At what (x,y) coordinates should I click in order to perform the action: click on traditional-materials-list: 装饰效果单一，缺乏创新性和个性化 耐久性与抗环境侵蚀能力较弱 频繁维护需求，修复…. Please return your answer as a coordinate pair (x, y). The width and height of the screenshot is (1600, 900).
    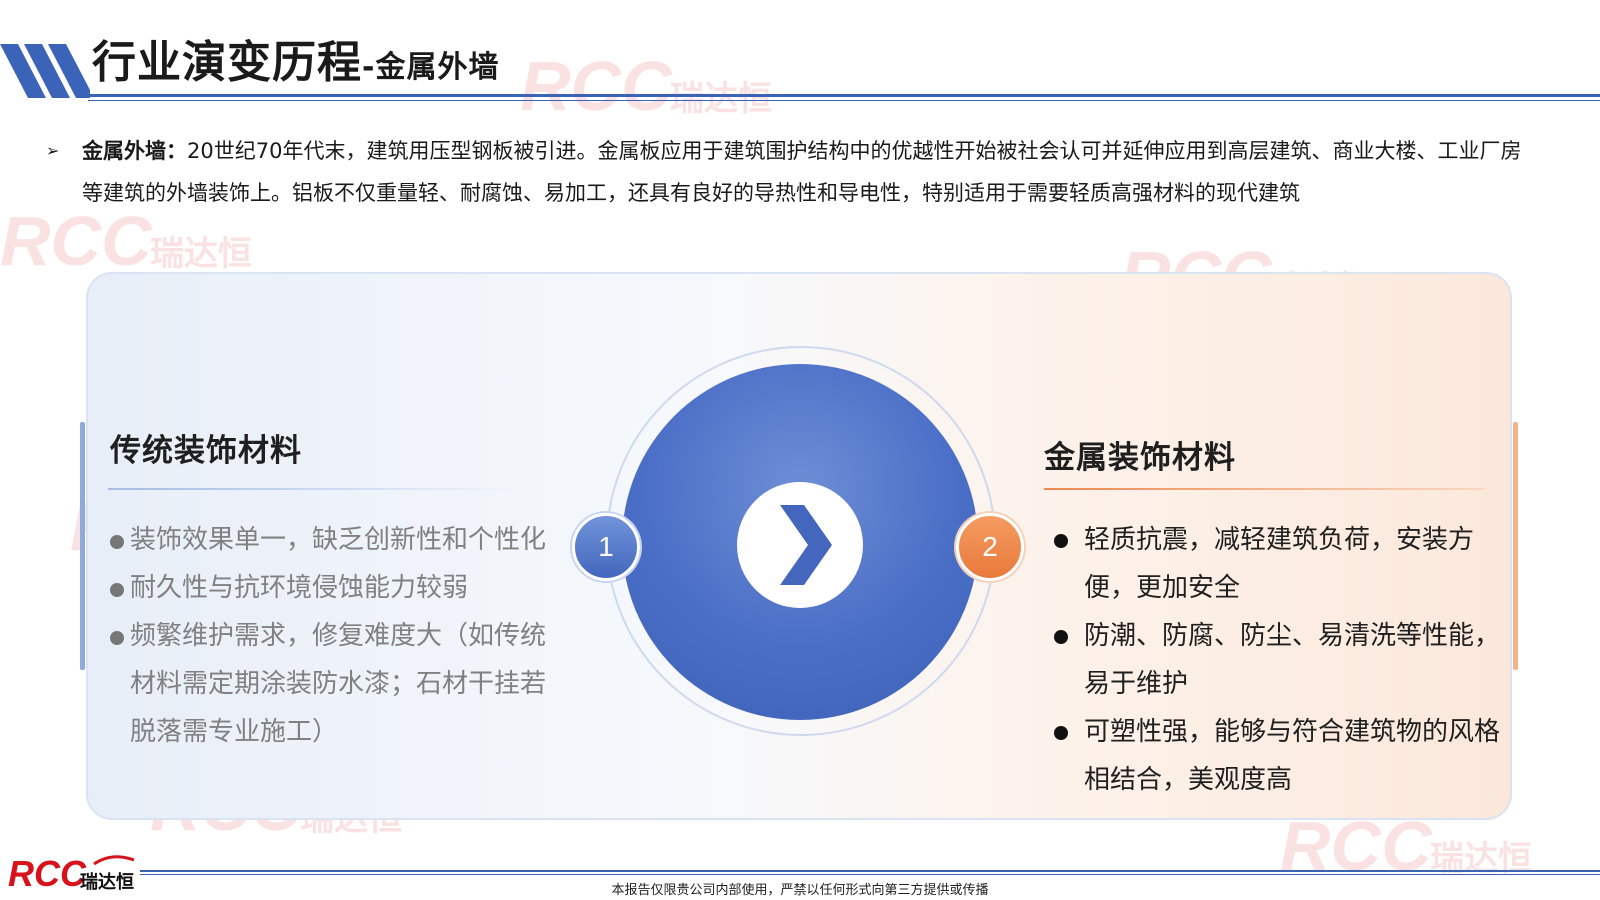
    Looking at the image, I should click on (338, 636).